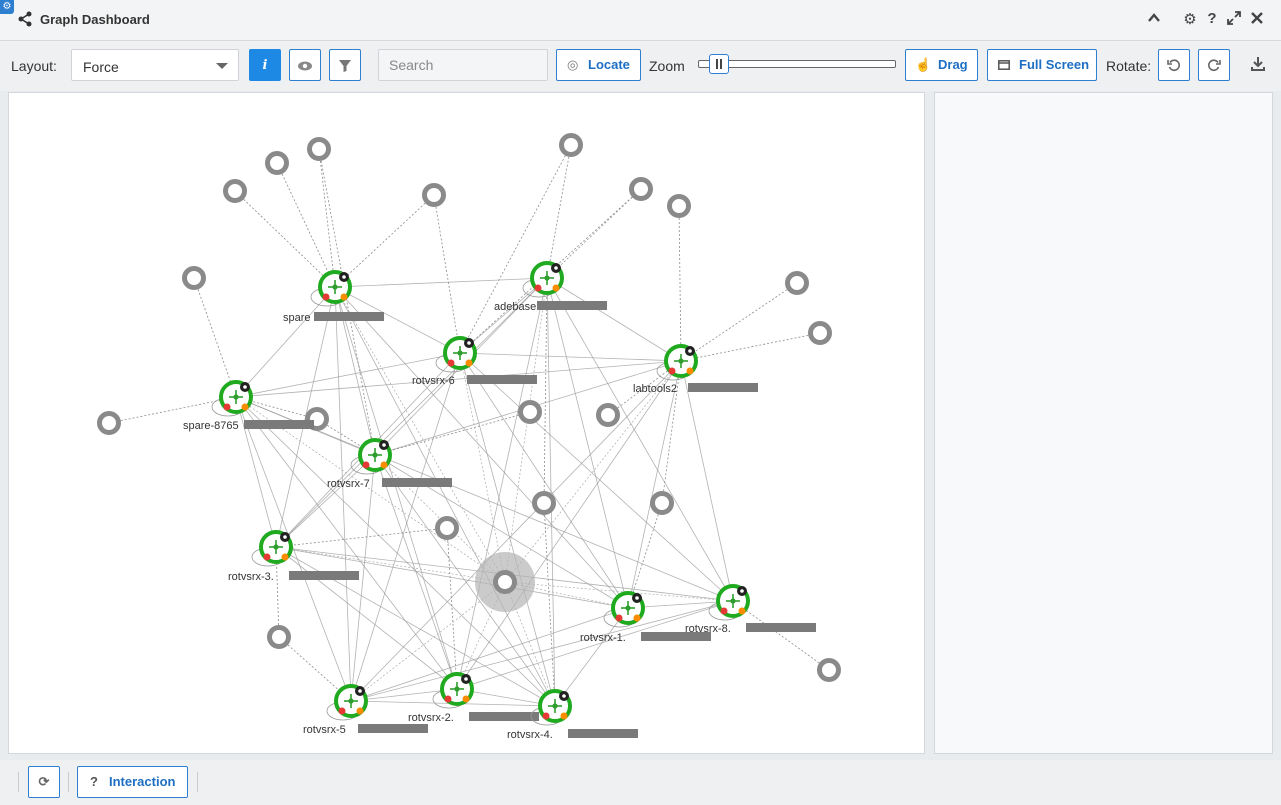  What do you see at coordinates (1154, 20) in the screenshot?
I see `collapse-icon` at bounding box center [1154, 20].